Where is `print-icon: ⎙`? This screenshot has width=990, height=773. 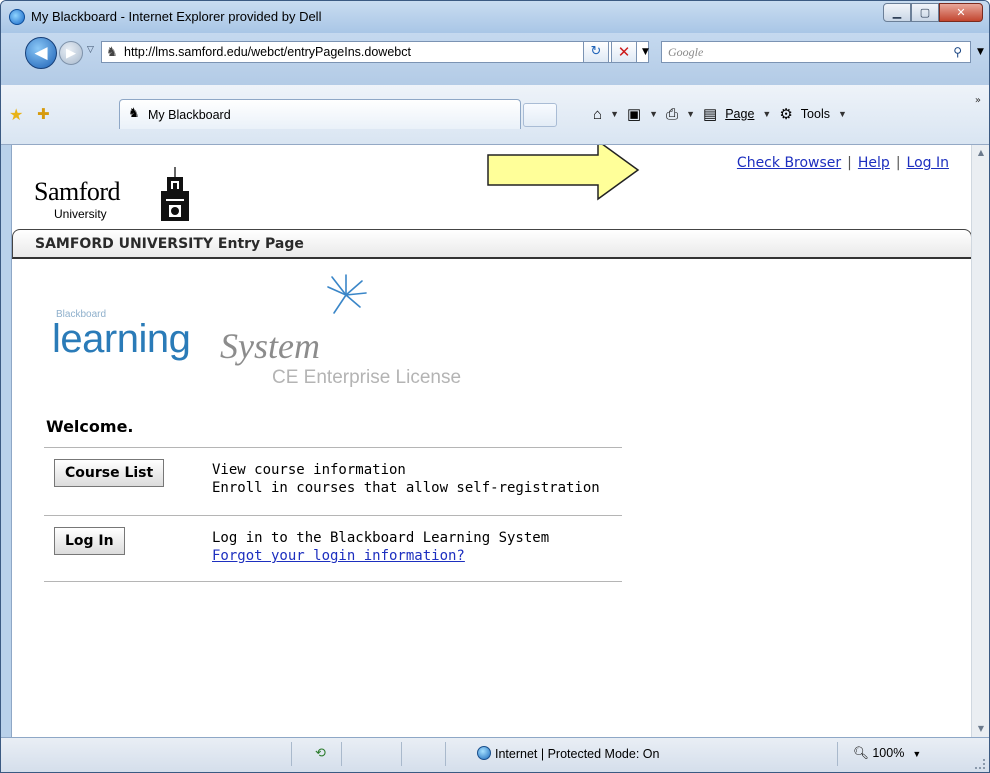
print-icon: ⎙ is located at coordinates (672, 114).